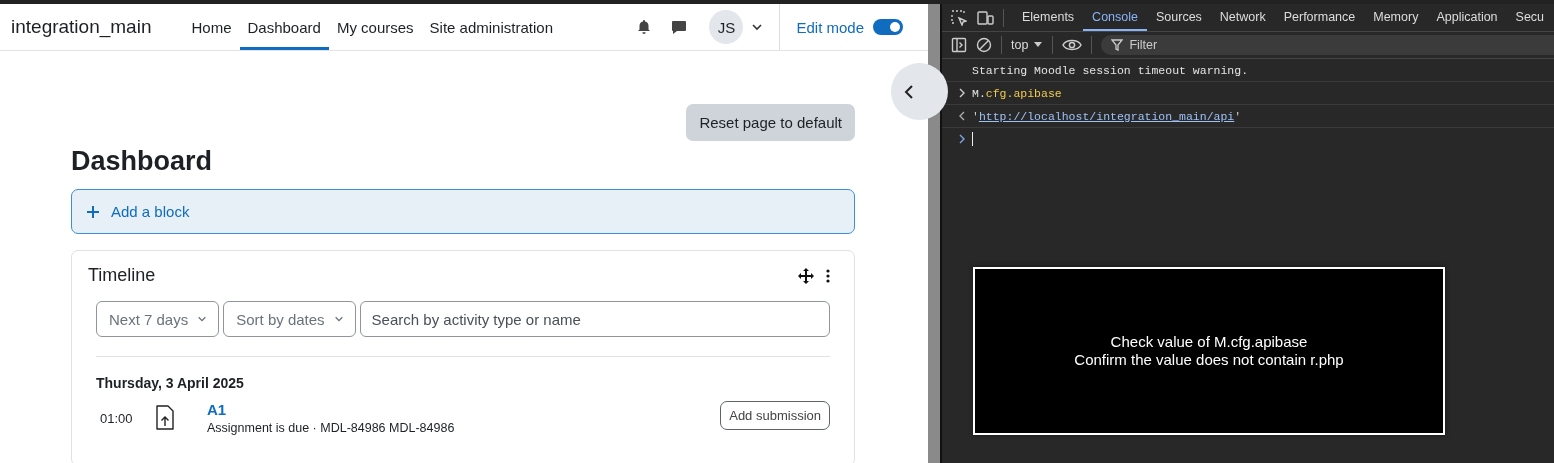 This screenshot has height=463, width=1554. I want to click on clear-console-icon, so click(984, 45).